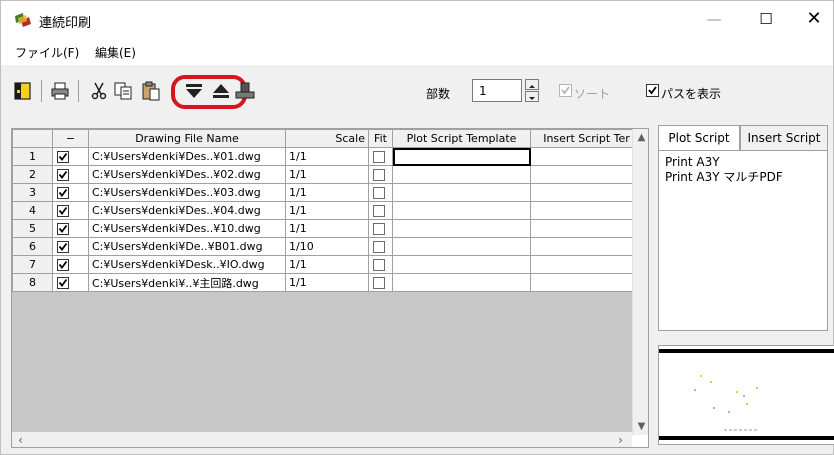 The height and width of the screenshot is (455, 834). What do you see at coordinates (245, 91) in the screenshot?
I see `stamp-icon` at bounding box center [245, 91].